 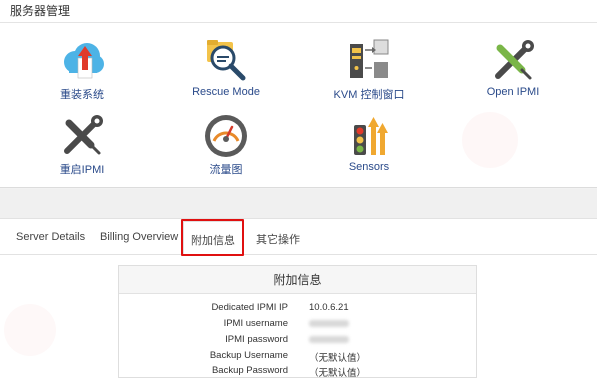 I want to click on rescue-mode-button: Rescue Mode, so click(x=226, y=67).